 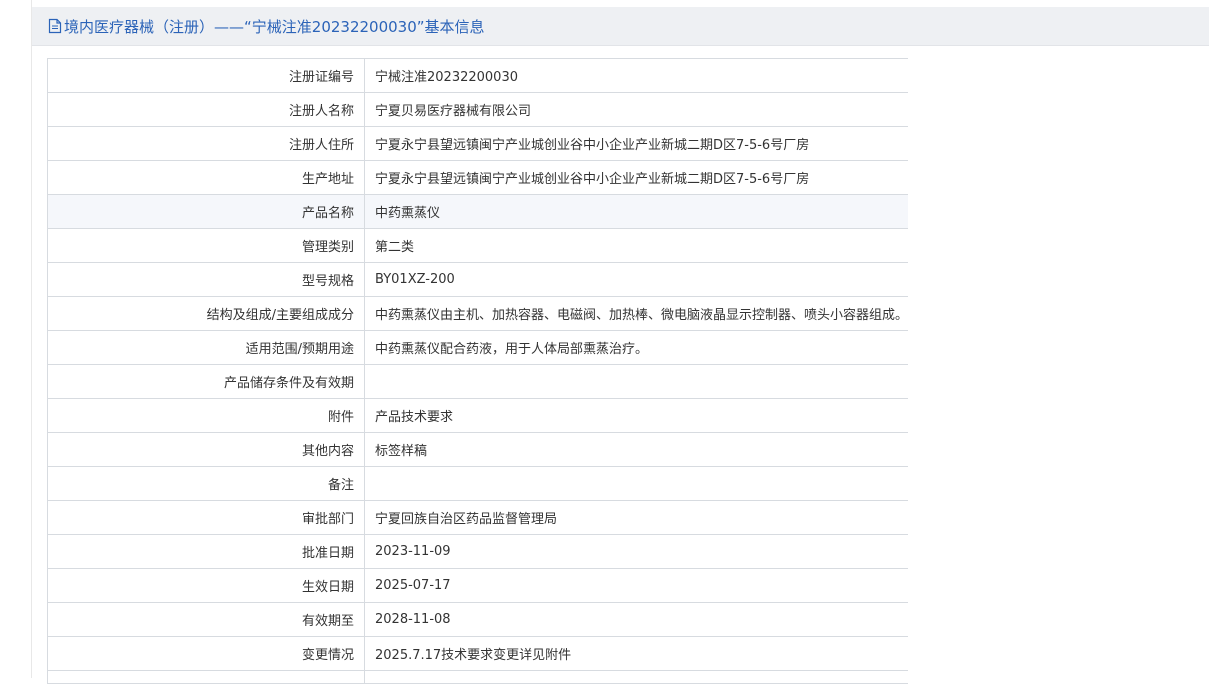 What do you see at coordinates (274, 26) in the screenshot?
I see `page-title: 境内医疗器械（注册）——“宁械注准20232200030”基本信息` at bounding box center [274, 26].